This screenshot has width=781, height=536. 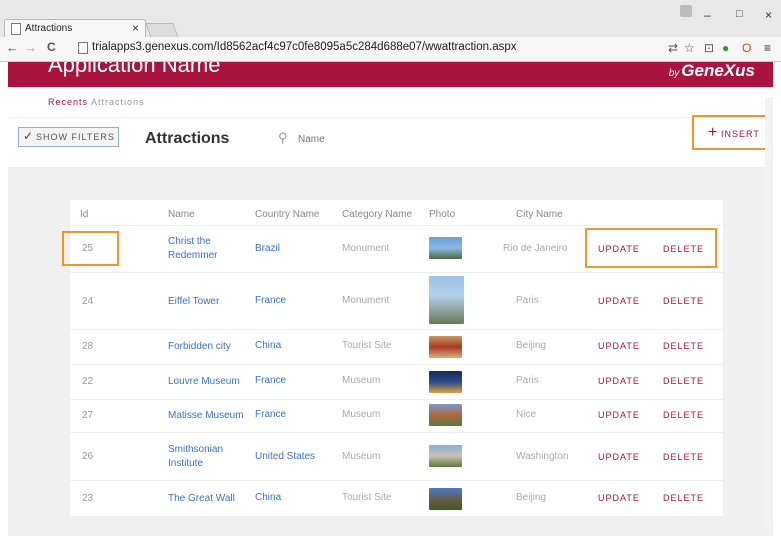 I want to click on actions-highlight-box, so click(x=651, y=248).